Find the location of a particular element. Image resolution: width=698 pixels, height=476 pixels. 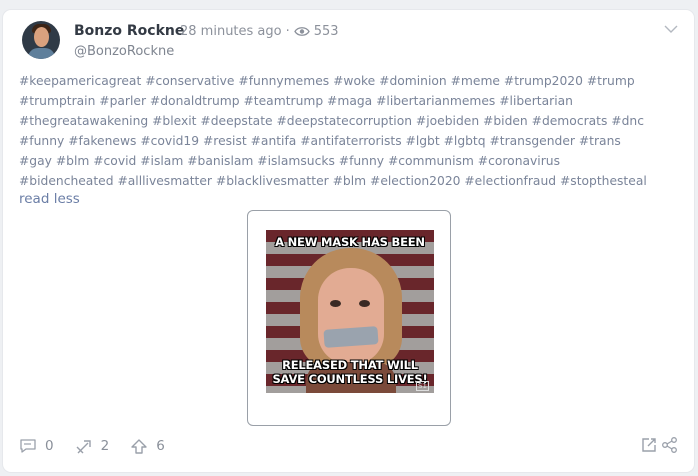

post-meta: 28 minutes ago · 553 is located at coordinates (259, 31).